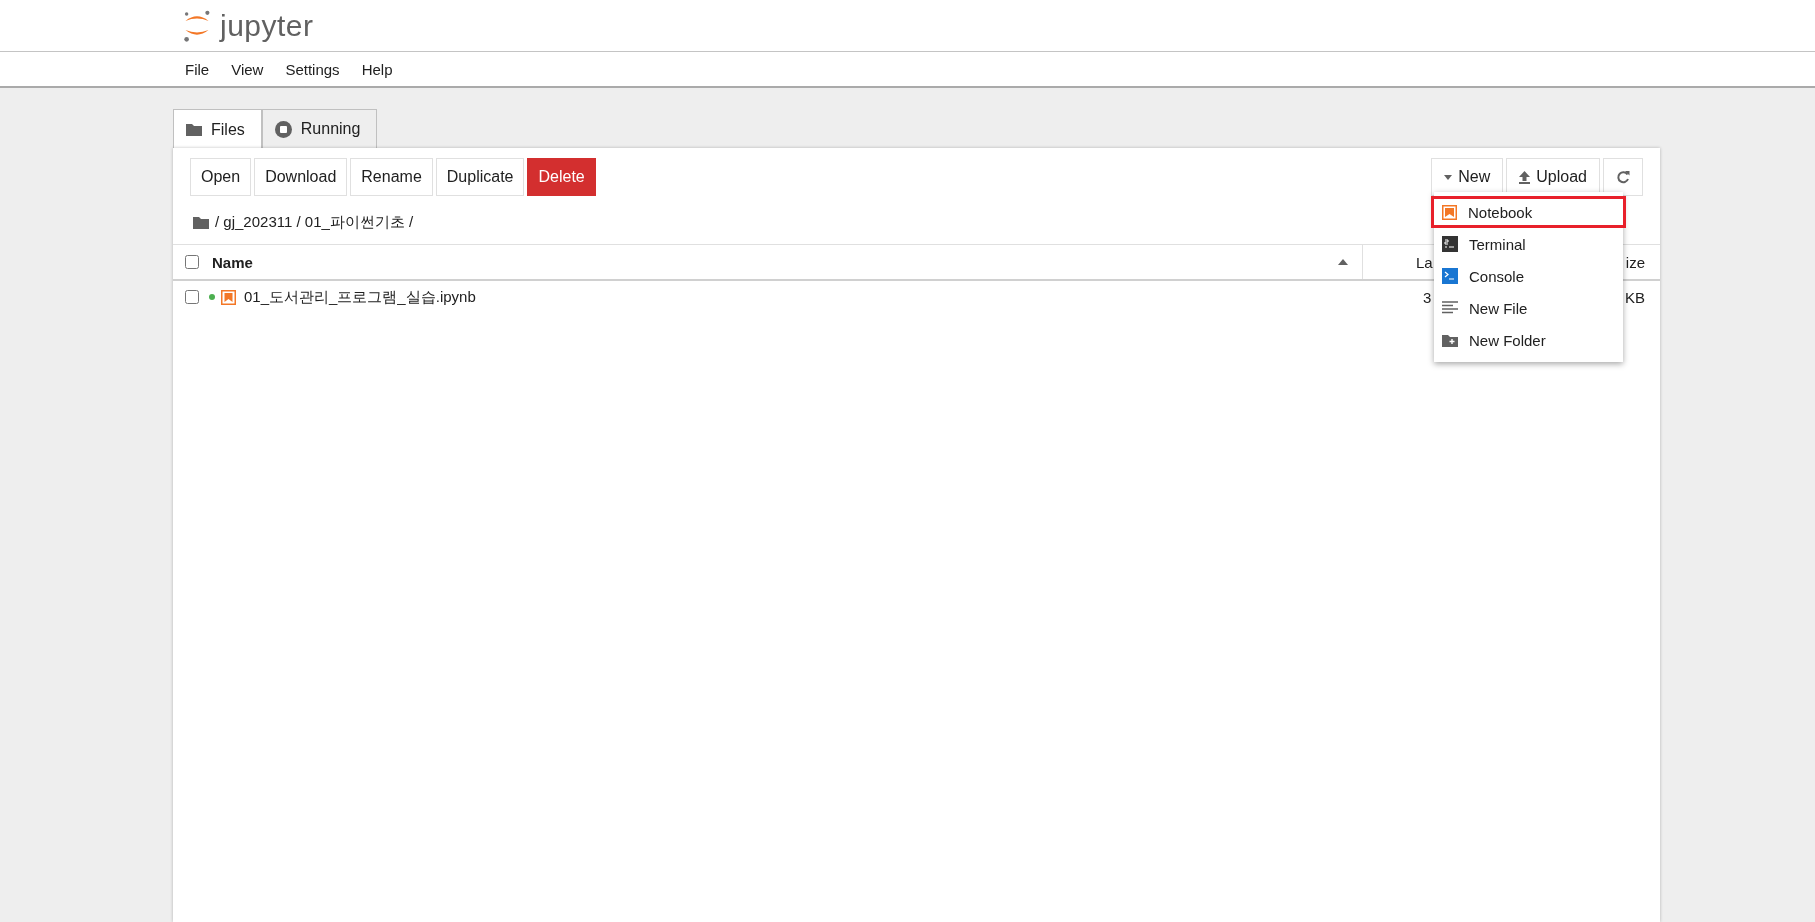  Describe the element at coordinates (1528, 308) in the screenshot. I see `menu-item: New File` at that location.